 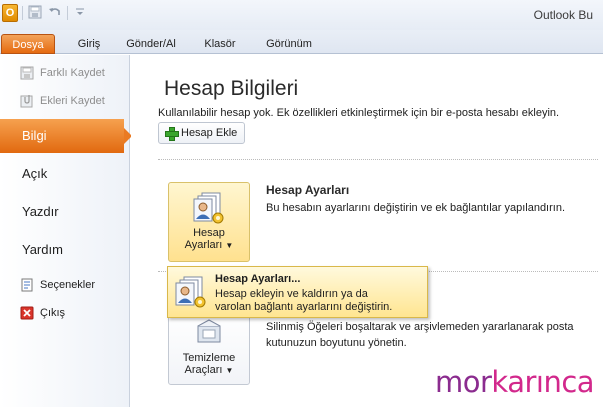 I want to click on account-settings-button-line2: Ayarları ▼, so click(x=209, y=245).